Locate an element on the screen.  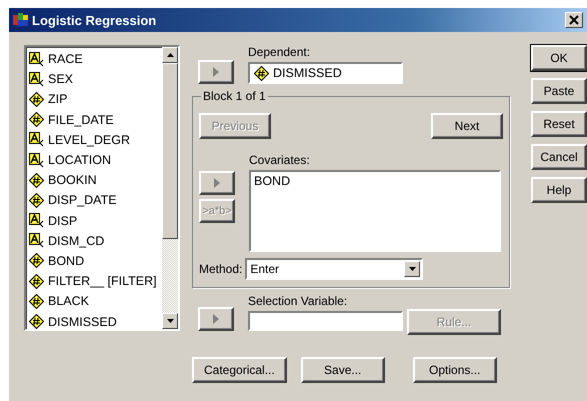
selection-variable-field is located at coordinates (325, 321).